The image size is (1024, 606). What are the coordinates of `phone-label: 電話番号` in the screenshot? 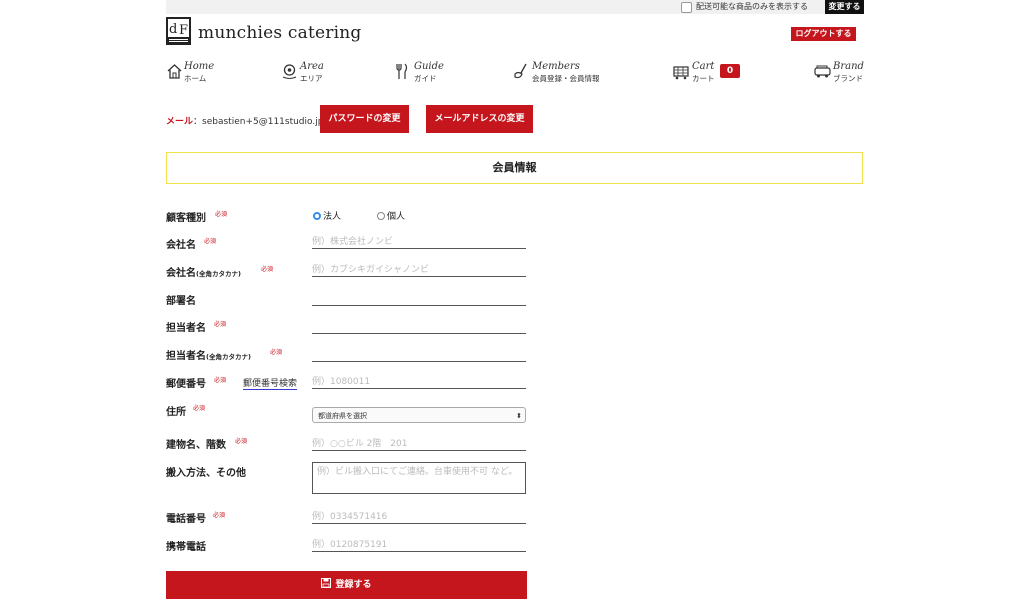 It's located at (186, 519).